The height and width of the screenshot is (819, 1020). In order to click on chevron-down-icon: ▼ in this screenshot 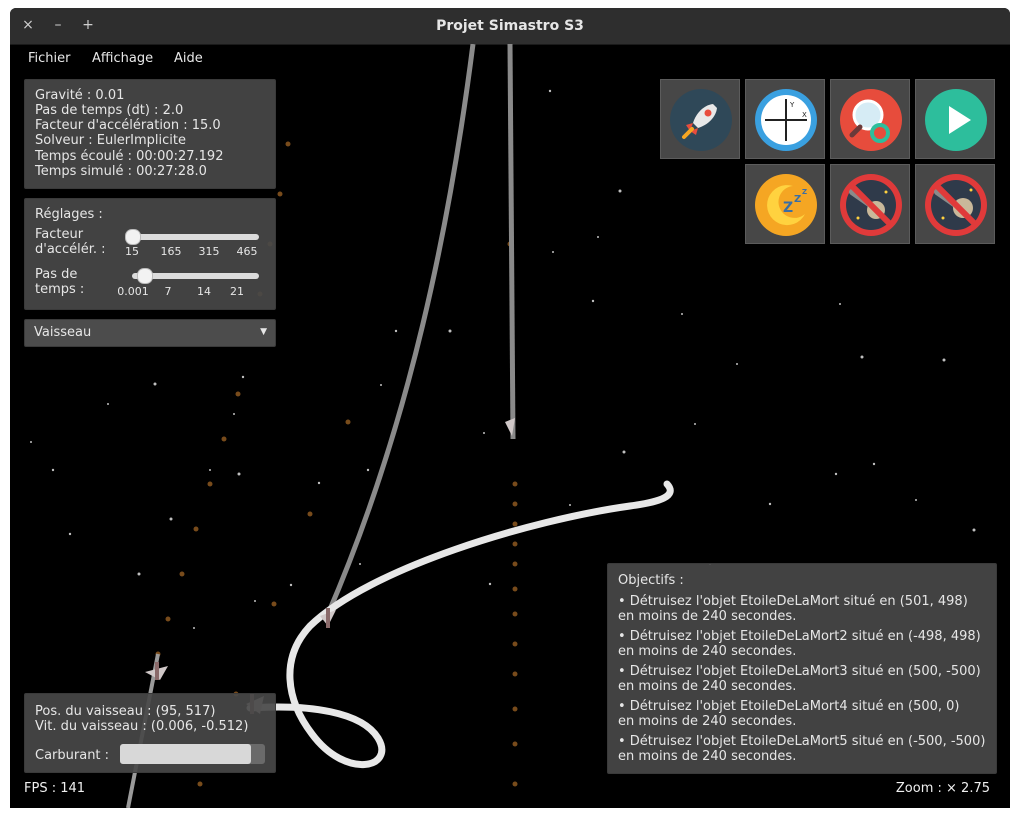, I will do `click(263, 332)`.